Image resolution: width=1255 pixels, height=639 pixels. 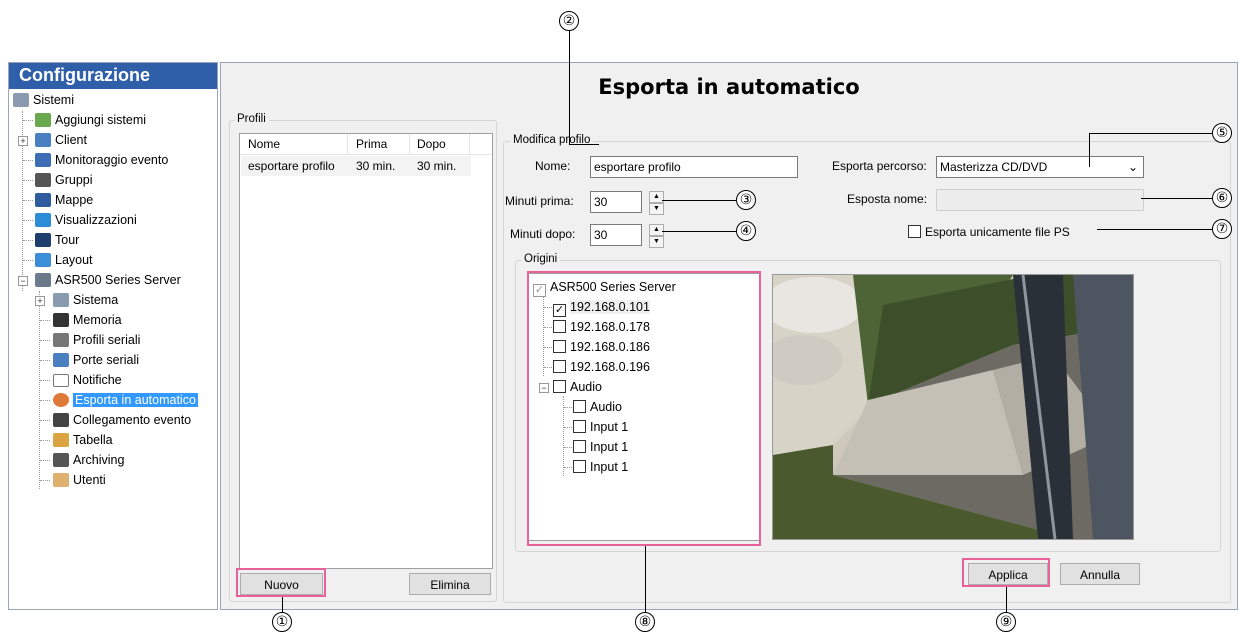 I want to click on callout-9: ⑨, so click(x=1006, y=622).